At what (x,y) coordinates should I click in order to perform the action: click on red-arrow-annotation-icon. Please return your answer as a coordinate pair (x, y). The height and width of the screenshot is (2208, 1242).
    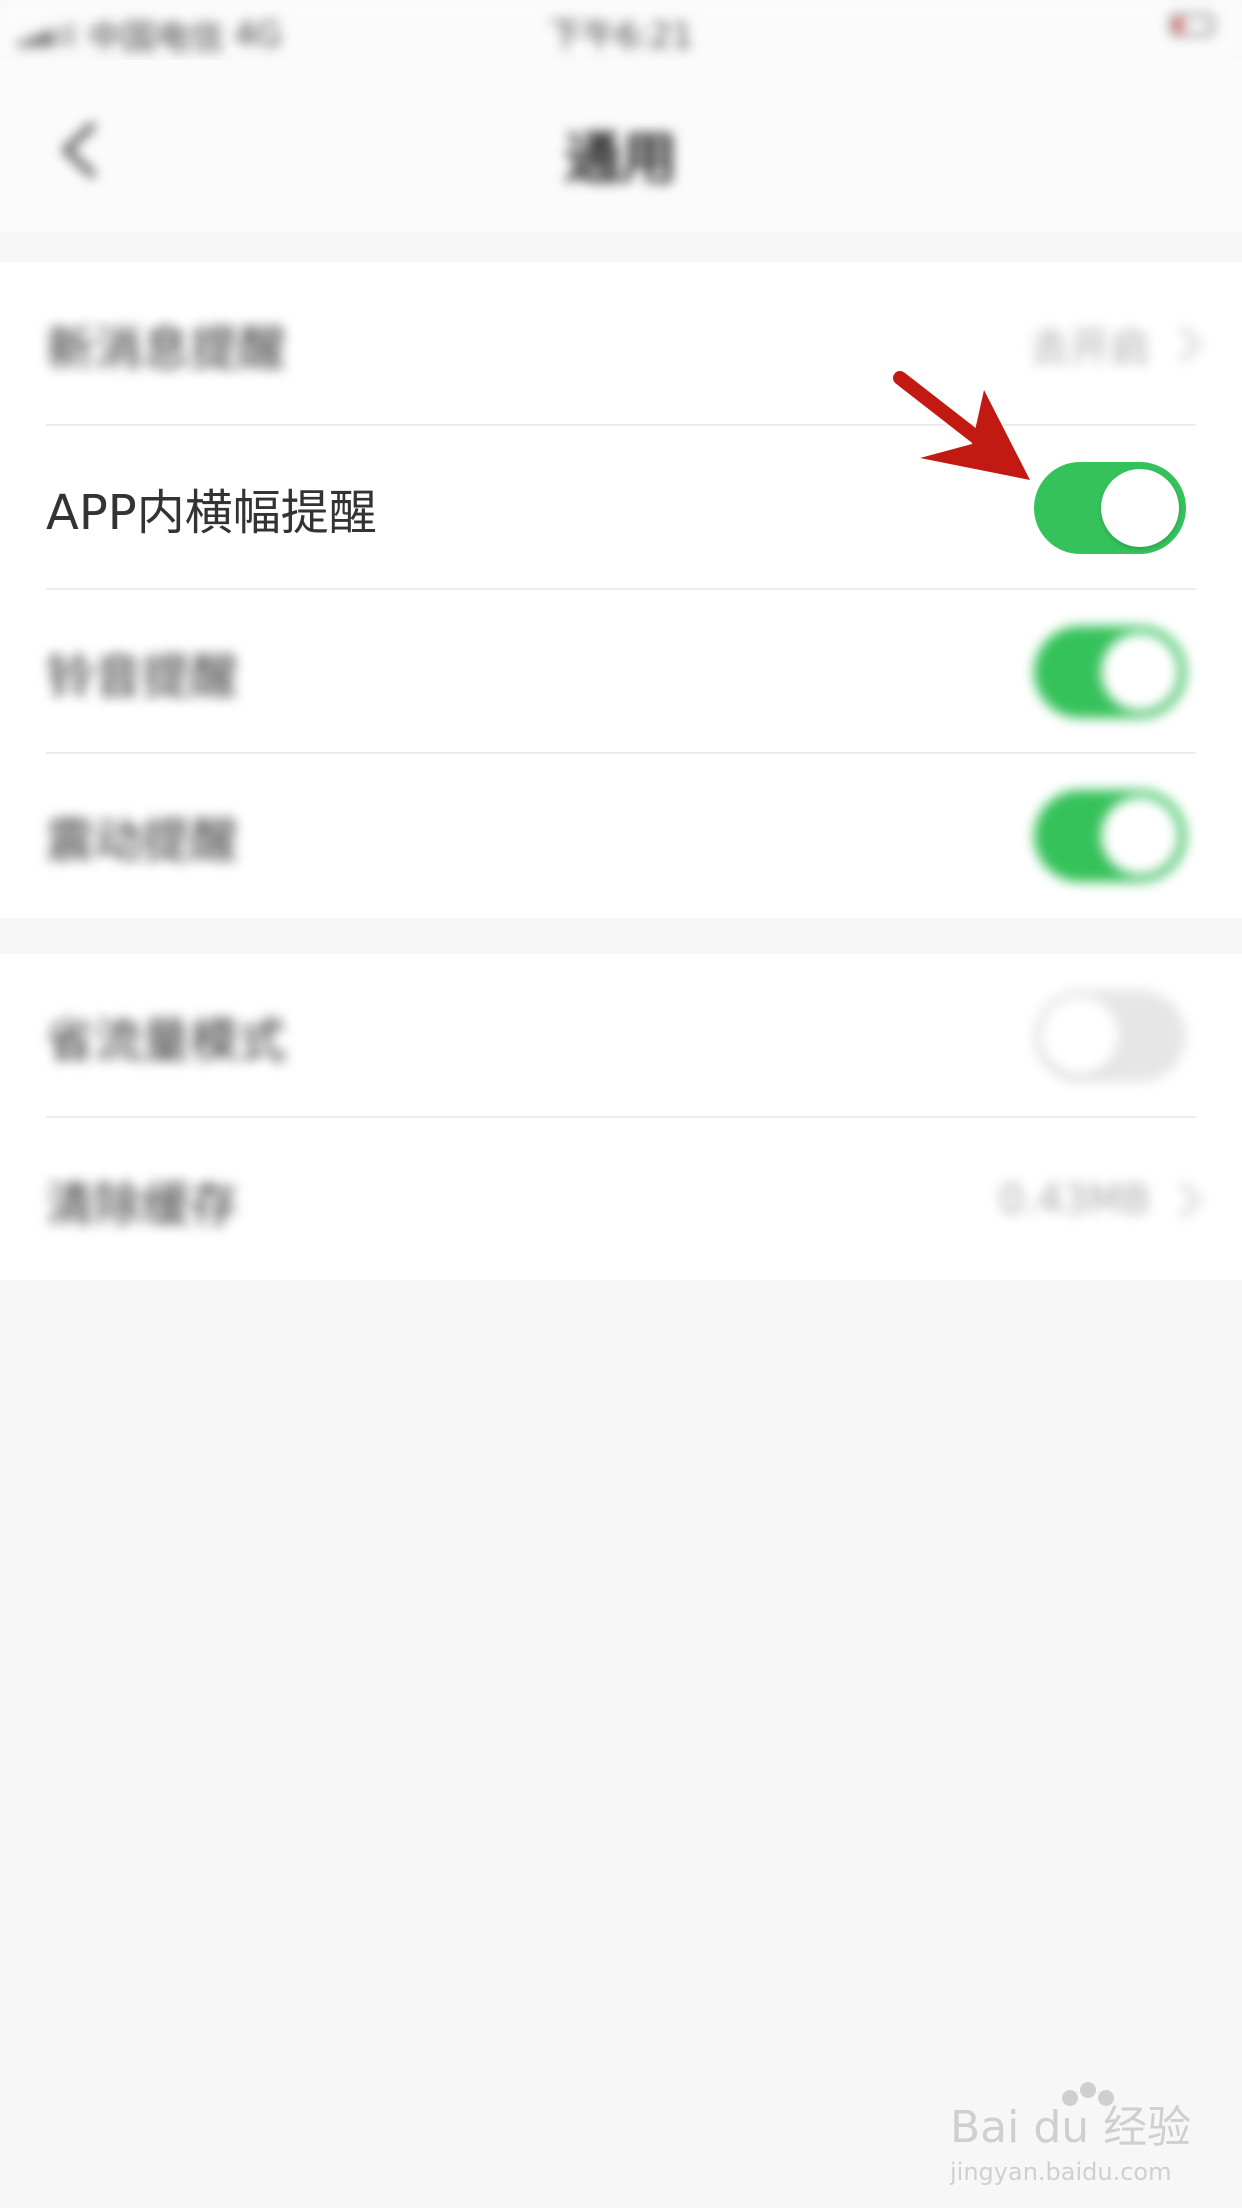
    Looking at the image, I should click on (961, 425).